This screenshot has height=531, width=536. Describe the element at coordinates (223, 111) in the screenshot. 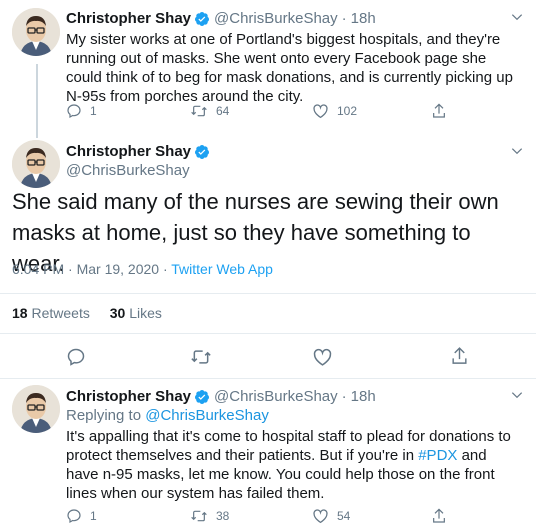

I see `retweet-count: 64` at that location.